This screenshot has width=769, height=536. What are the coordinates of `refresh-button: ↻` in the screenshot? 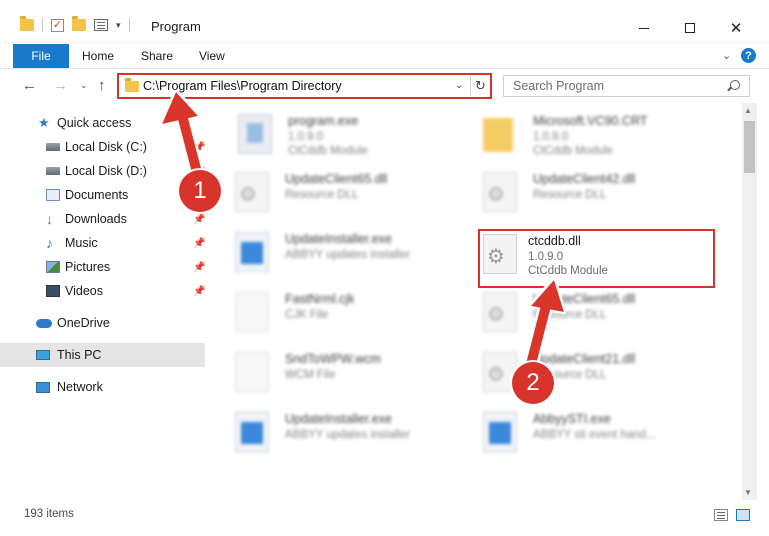 It's located at (480, 86).